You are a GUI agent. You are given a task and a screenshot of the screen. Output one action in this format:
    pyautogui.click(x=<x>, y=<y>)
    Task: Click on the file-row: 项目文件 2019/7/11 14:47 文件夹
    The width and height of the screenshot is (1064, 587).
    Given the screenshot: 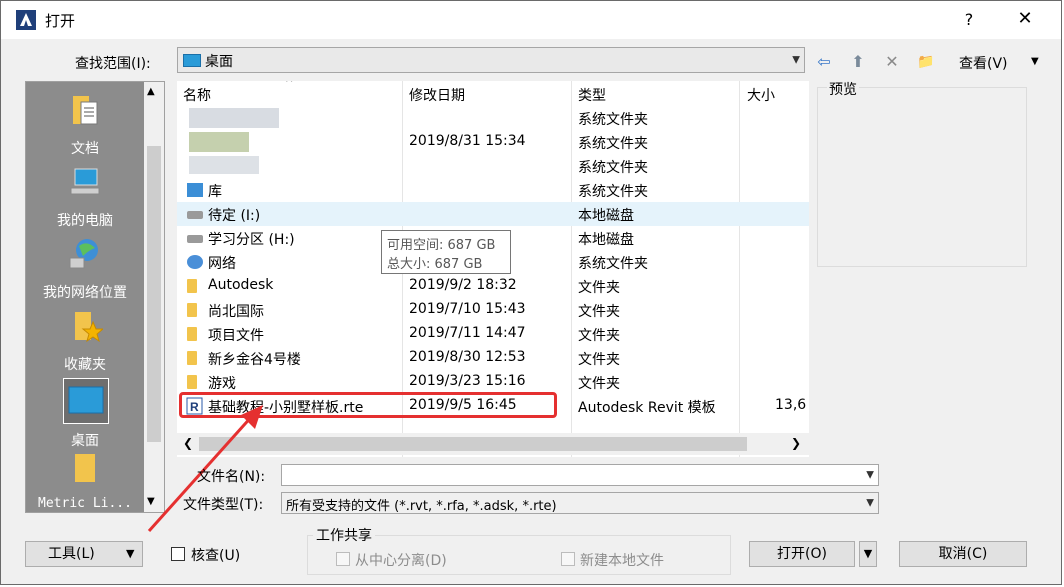 What is the action you would take?
    pyautogui.click(x=493, y=334)
    